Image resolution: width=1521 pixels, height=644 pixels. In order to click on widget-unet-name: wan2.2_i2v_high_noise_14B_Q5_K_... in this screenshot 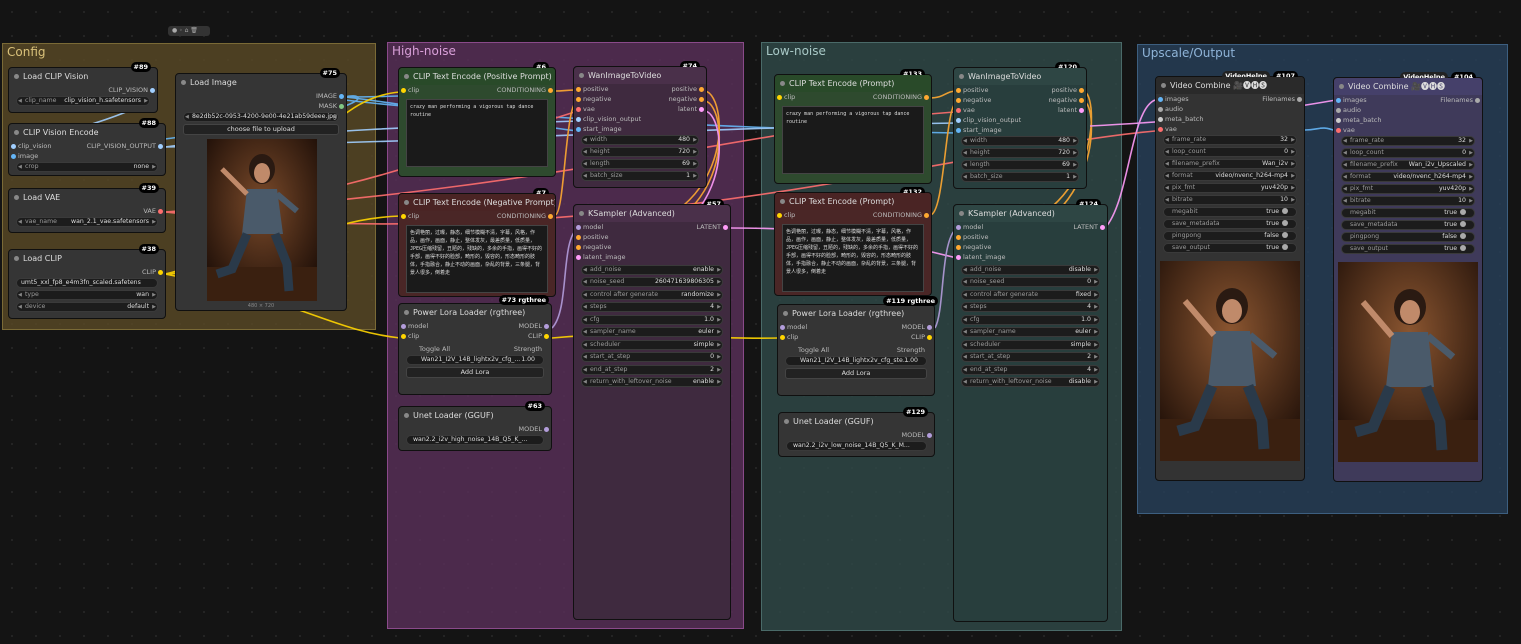, I will do `click(475, 440)`.